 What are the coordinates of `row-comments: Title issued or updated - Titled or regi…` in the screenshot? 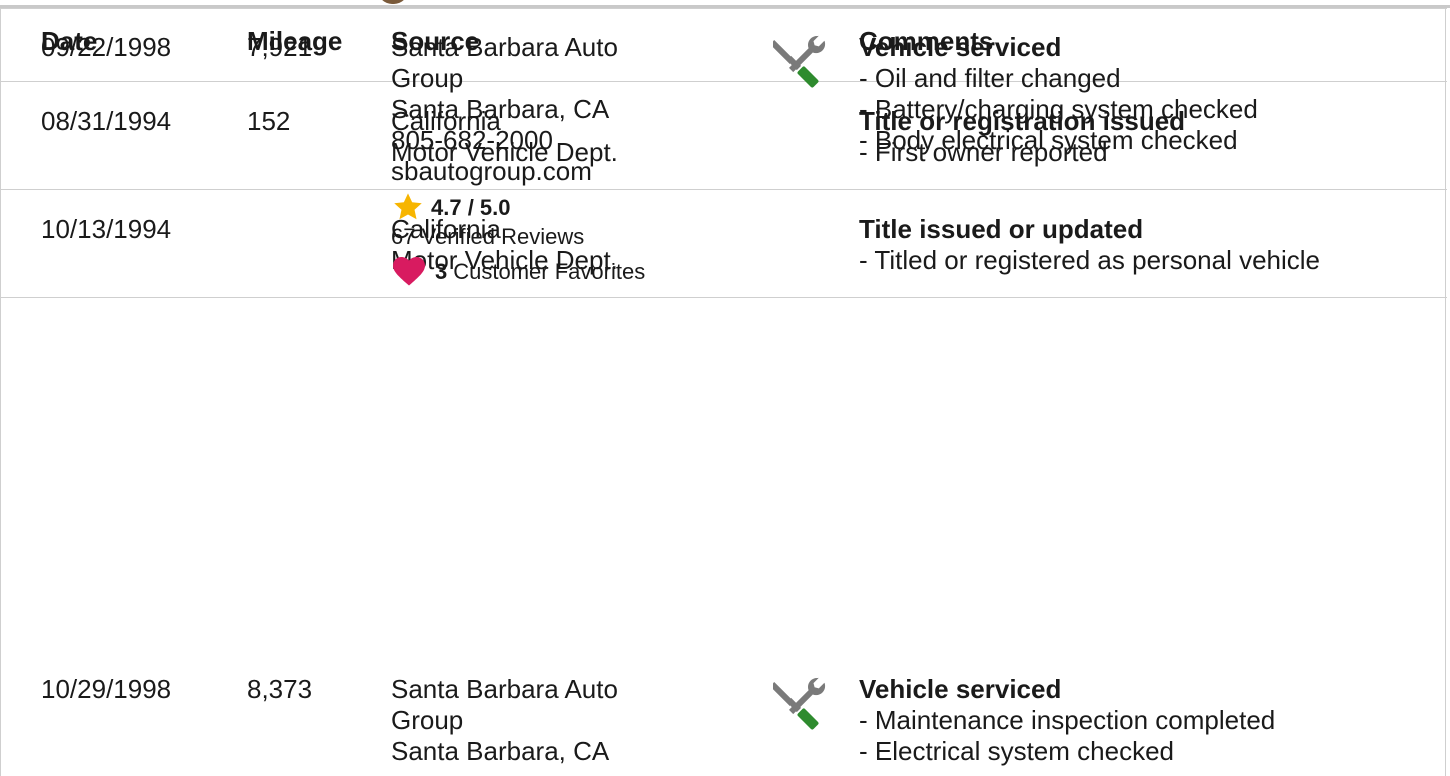 It's located at (1154, 245).